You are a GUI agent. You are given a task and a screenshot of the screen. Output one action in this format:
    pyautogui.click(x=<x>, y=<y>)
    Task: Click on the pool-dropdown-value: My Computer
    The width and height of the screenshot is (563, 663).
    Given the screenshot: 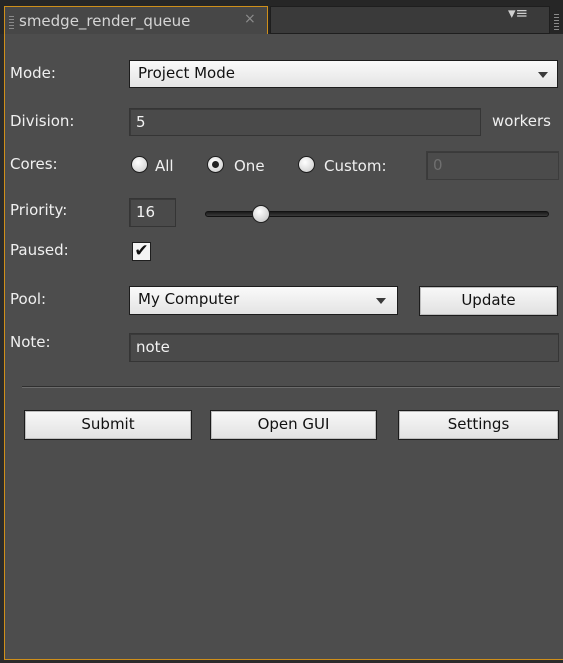 What is the action you would take?
    pyautogui.click(x=189, y=299)
    